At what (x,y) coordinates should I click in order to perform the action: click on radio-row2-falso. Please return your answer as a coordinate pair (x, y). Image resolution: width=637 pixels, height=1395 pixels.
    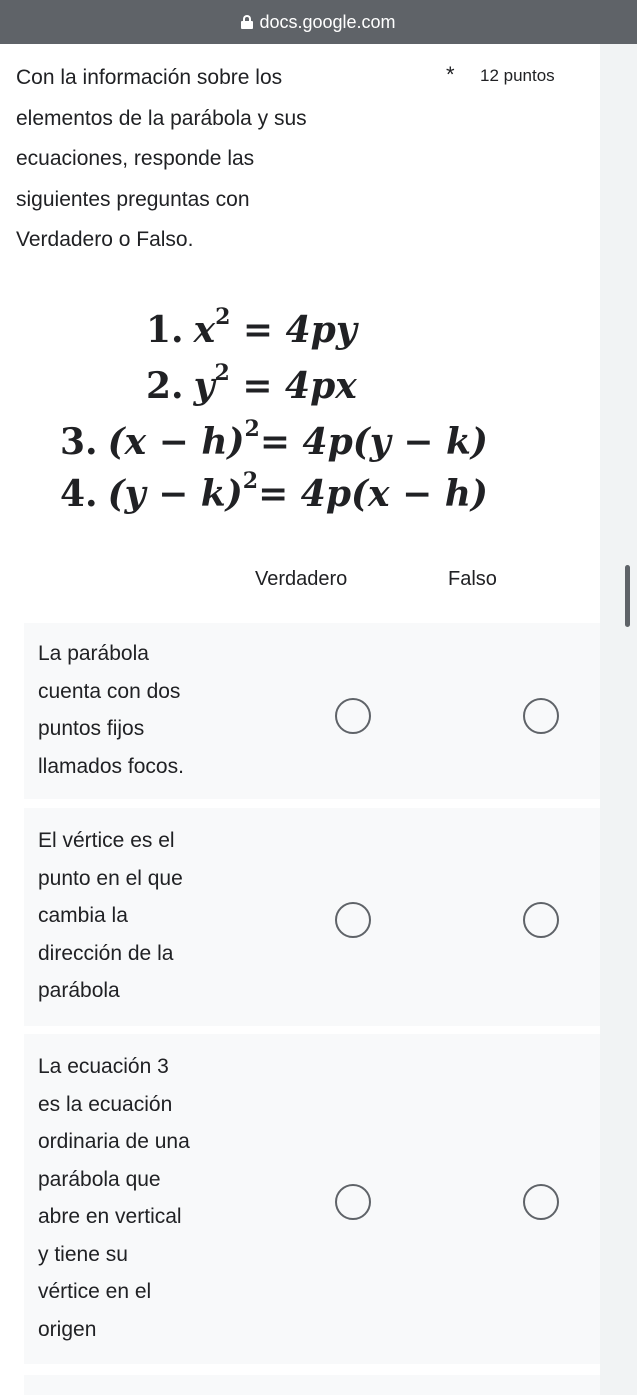
    Looking at the image, I should click on (541, 920).